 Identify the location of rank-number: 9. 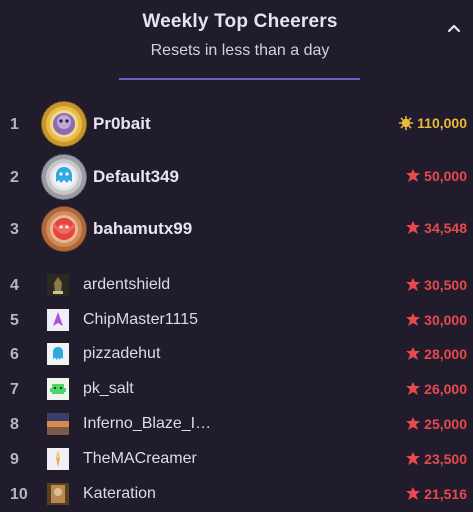
(14, 459).